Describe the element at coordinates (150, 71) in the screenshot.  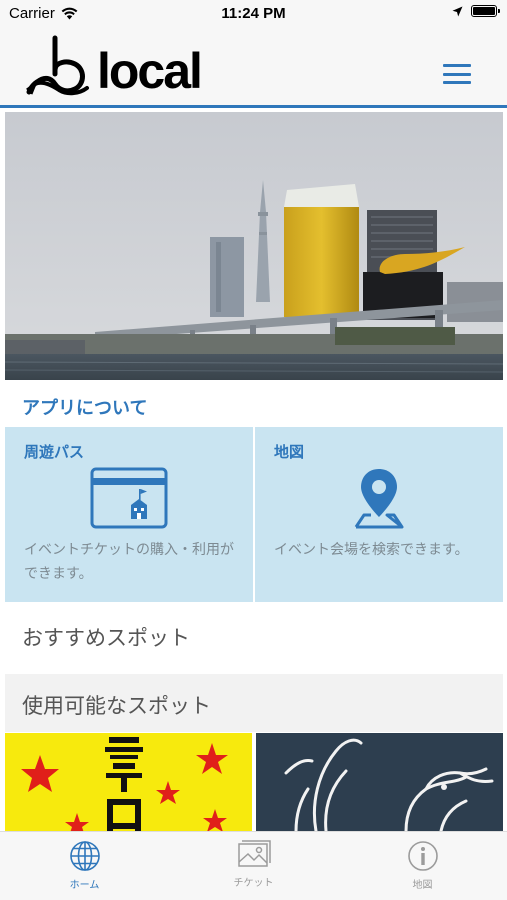
I see `logo-text: local` at that location.